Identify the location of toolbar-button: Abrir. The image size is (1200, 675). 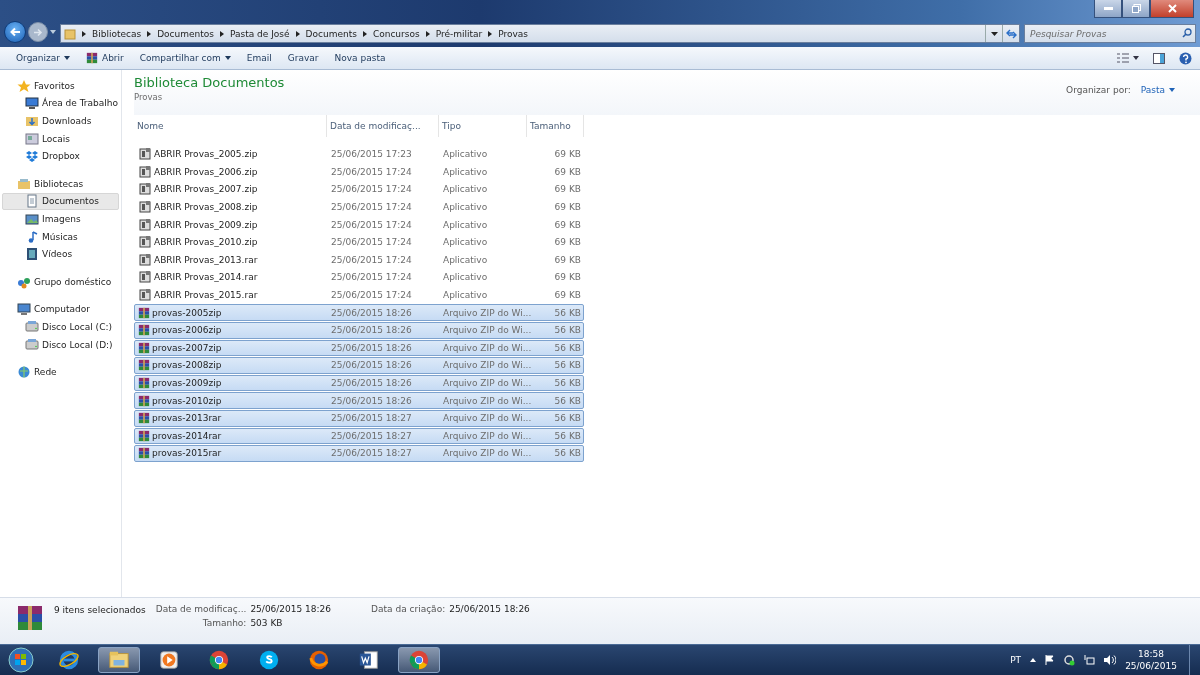
(105, 58).